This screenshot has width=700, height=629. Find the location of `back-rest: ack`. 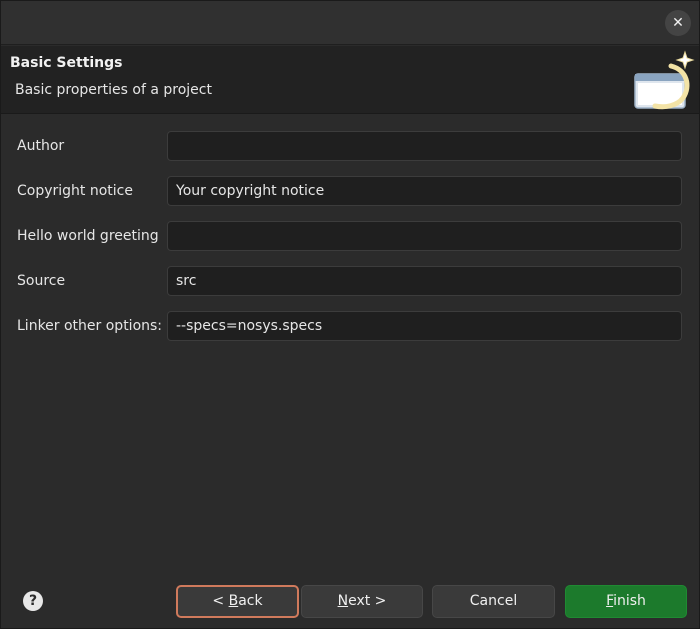

back-rest: ack is located at coordinates (250, 601).